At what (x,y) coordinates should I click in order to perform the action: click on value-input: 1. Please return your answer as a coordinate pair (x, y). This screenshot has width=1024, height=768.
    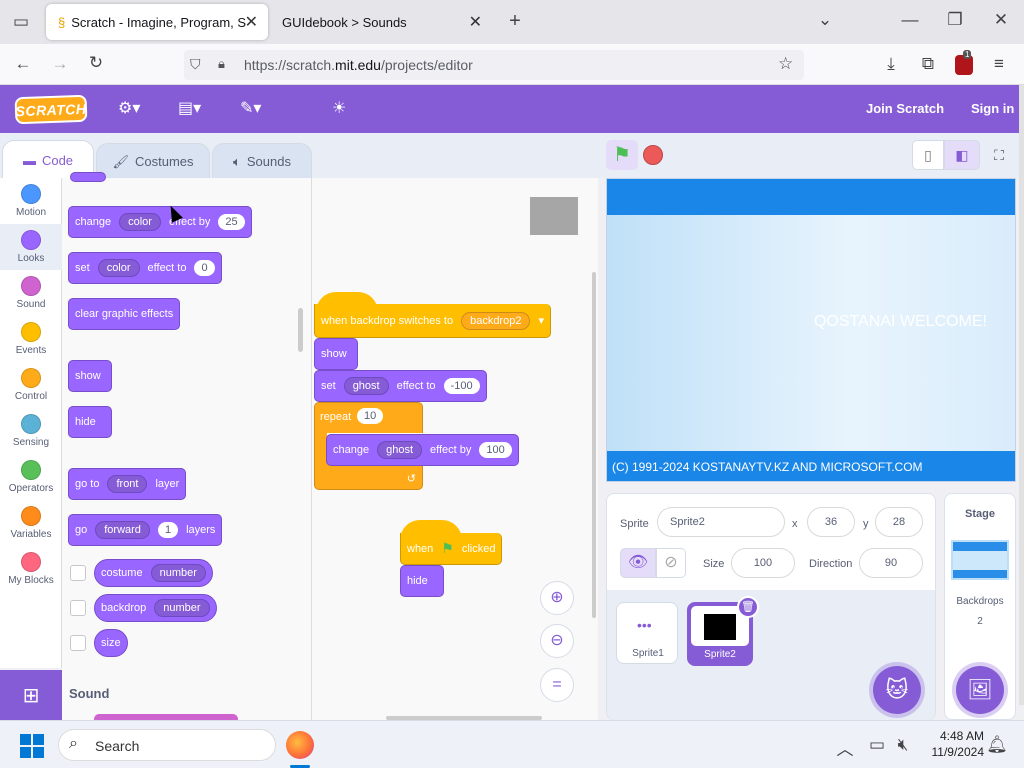
    Looking at the image, I should click on (168, 530).